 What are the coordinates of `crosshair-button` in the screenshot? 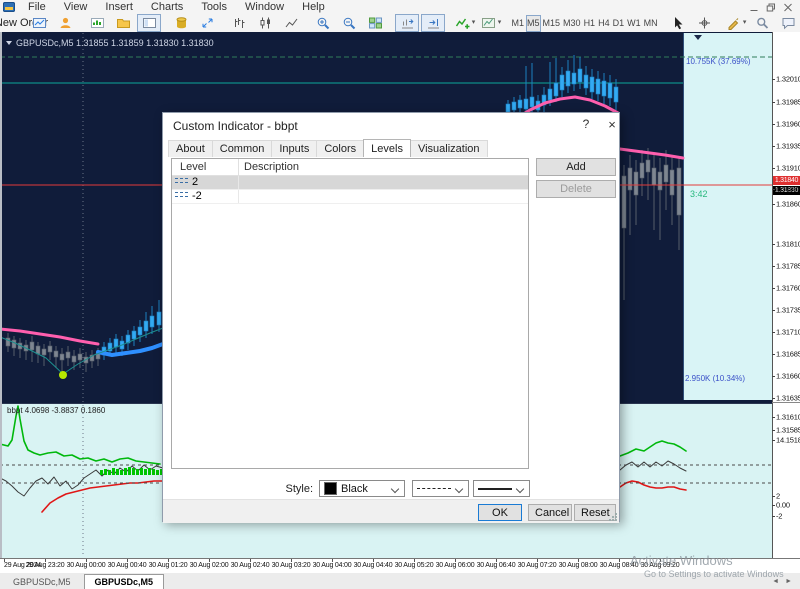 It's located at (704, 23).